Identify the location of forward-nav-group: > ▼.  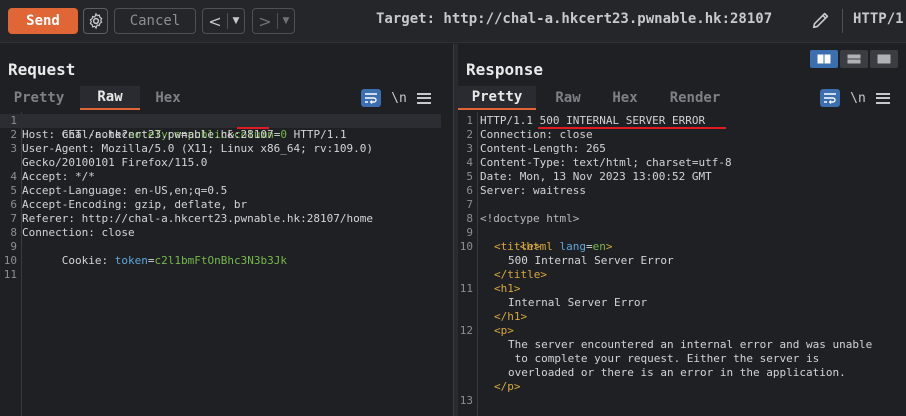
(273, 21).